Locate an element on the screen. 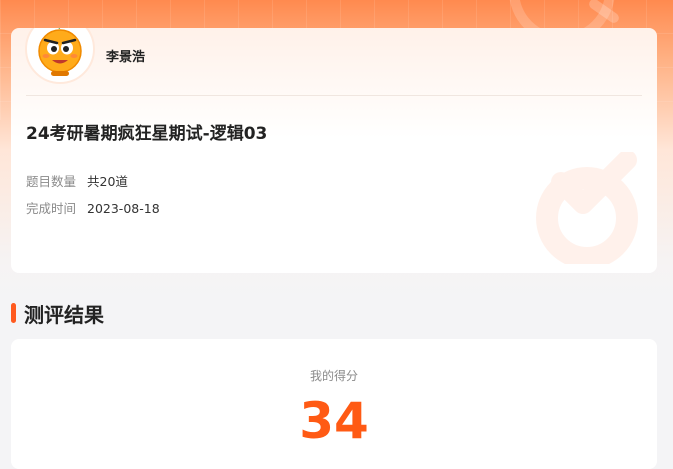 The image size is (673, 469). score-value: 34 is located at coordinates (334, 421).